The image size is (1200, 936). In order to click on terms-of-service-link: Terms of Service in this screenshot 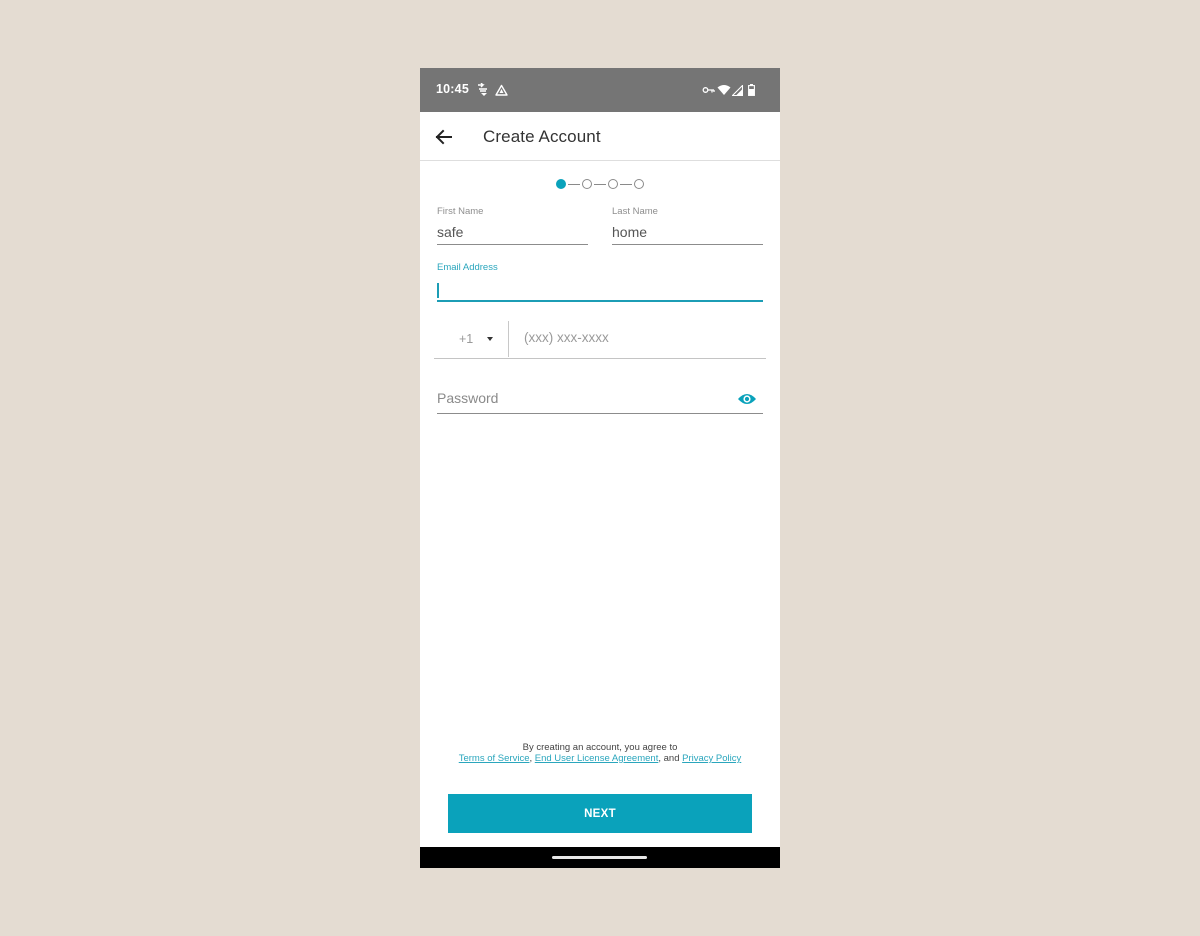, I will do `click(494, 758)`.